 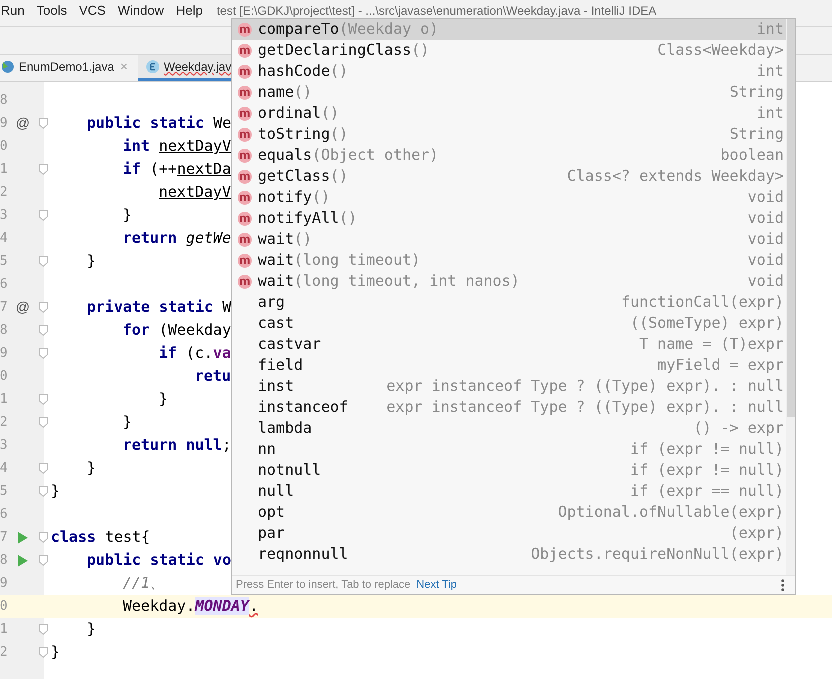 What do you see at coordinates (190, 607) in the screenshot?
I see `code-line: Weekday.MONDAY.` at bounding box center [190, 607].